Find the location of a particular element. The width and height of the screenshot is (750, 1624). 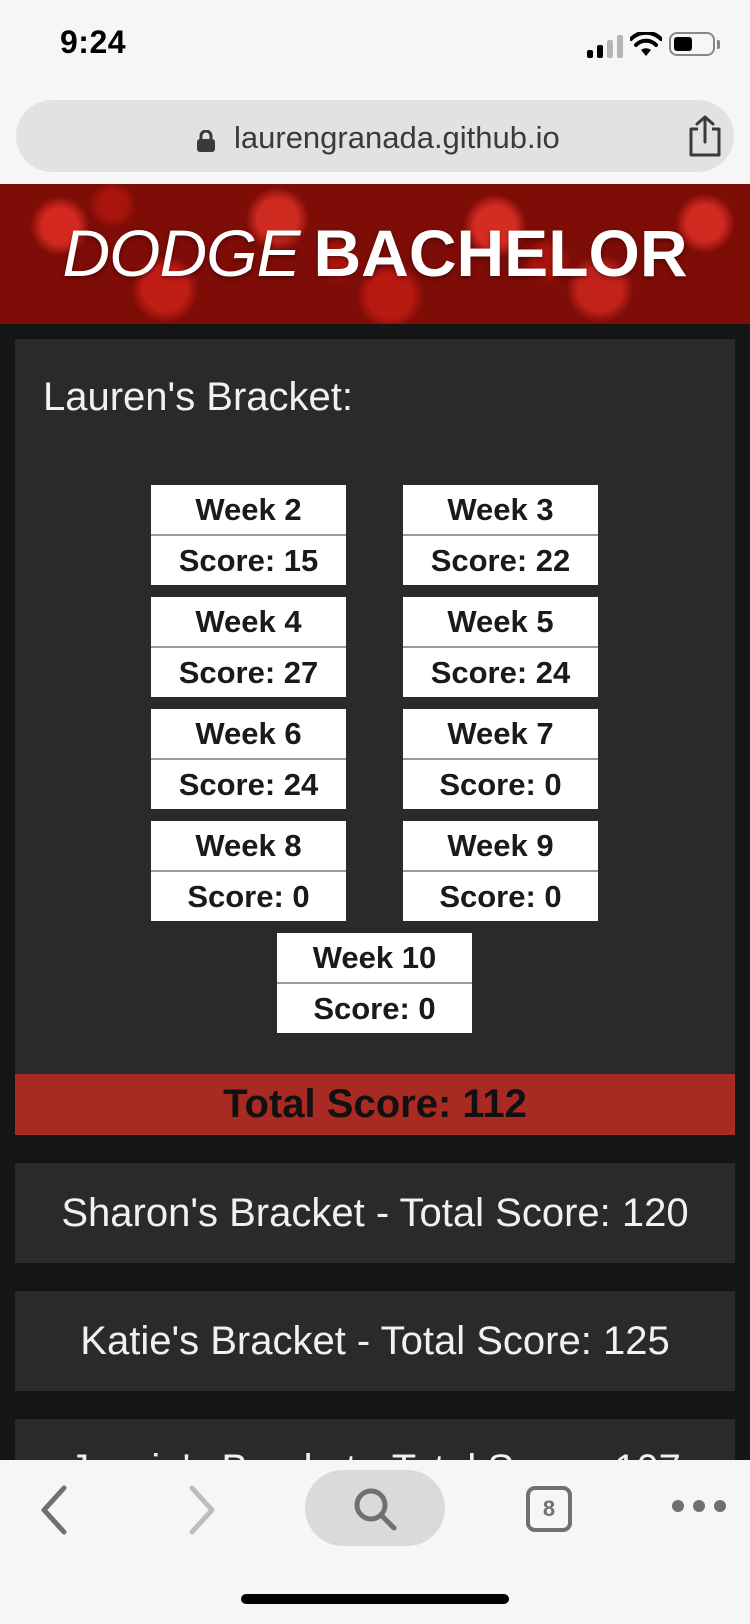

week-label: Week 9 is located at coordinates (500, 846).